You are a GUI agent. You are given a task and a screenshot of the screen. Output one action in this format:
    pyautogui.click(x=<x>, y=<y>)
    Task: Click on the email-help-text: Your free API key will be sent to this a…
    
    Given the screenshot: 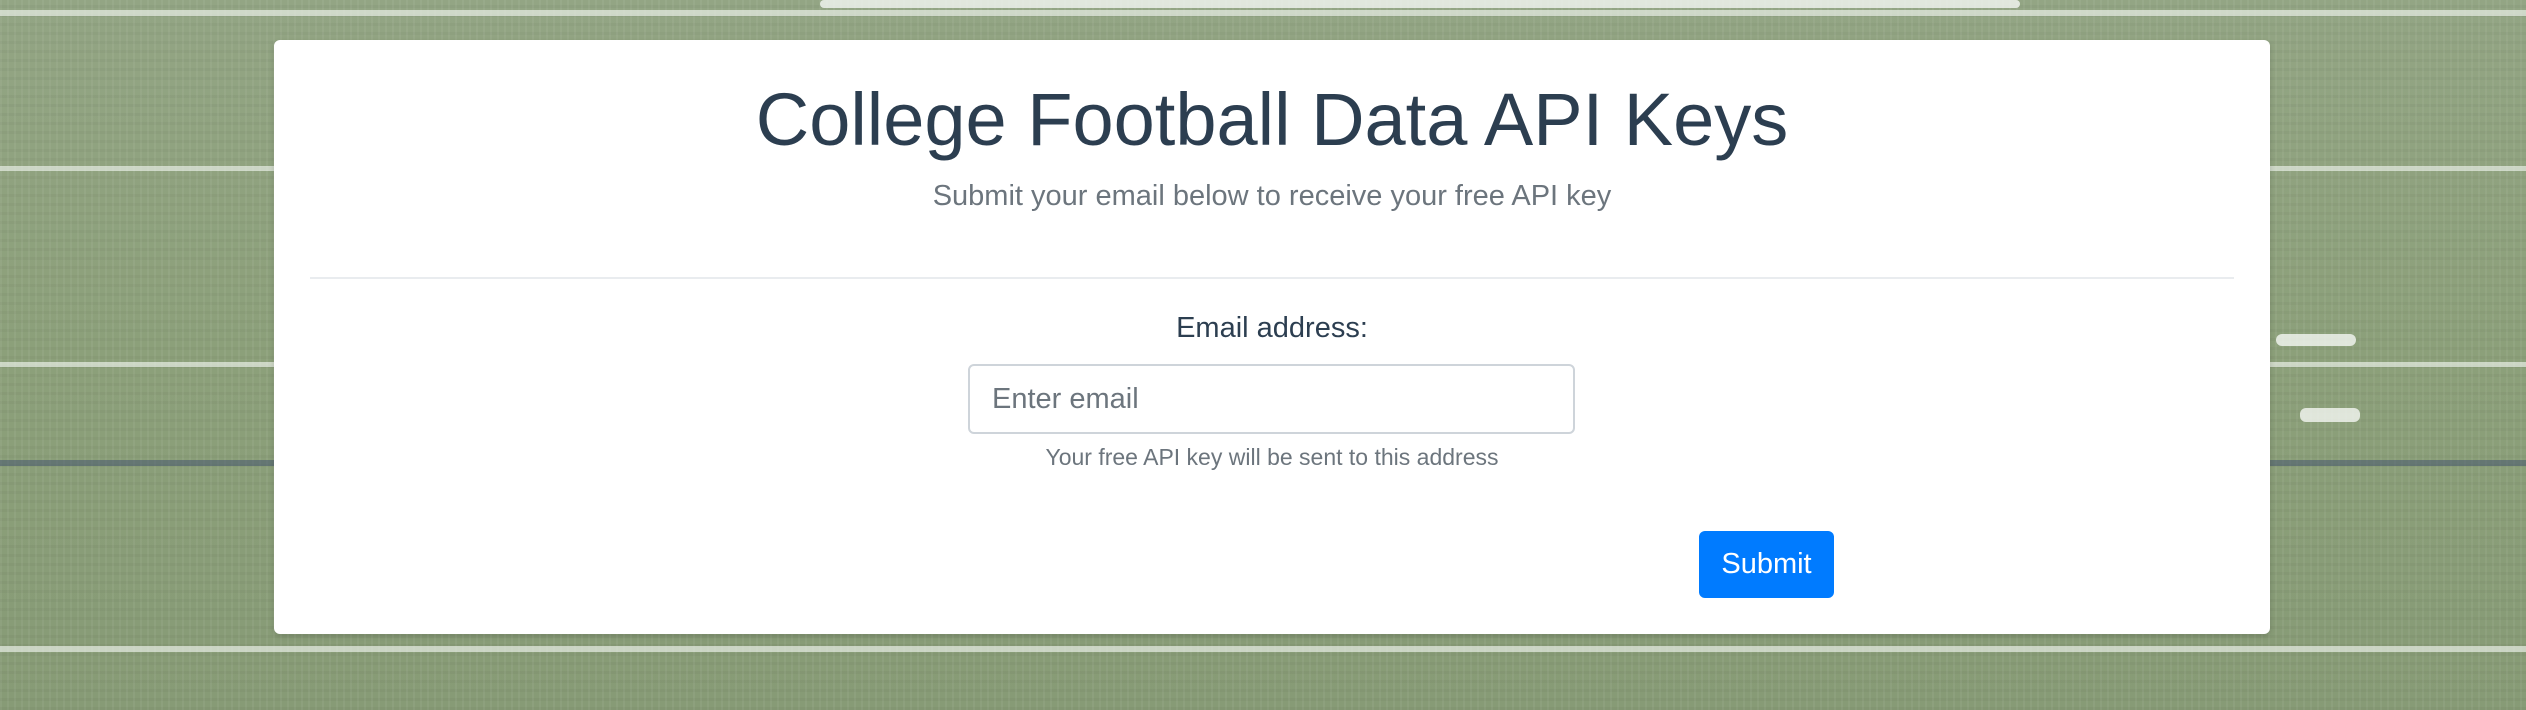 What is the action you would take?
    pyautogui.click(x=1272, y=457)
    